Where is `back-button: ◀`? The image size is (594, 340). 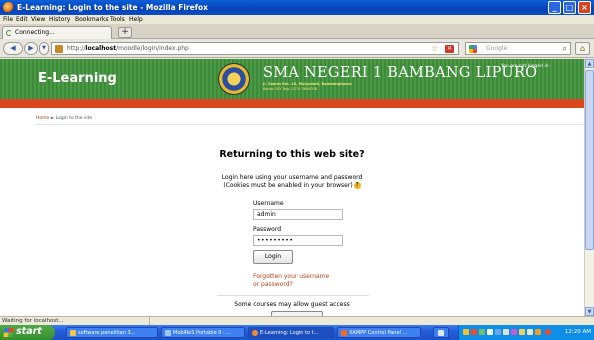
back-button: ◀ is located at coordinates (13, 48).